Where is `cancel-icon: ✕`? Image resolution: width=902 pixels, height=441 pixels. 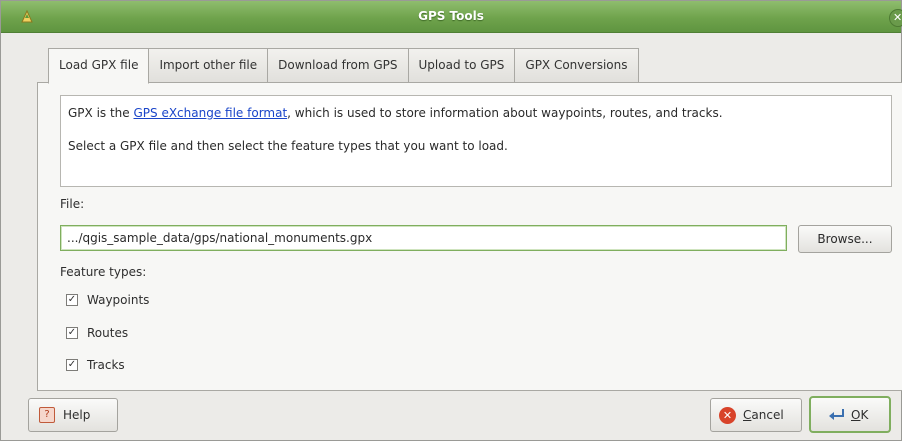
cancel-icon: ✕ is located at coordinates (727, 415).